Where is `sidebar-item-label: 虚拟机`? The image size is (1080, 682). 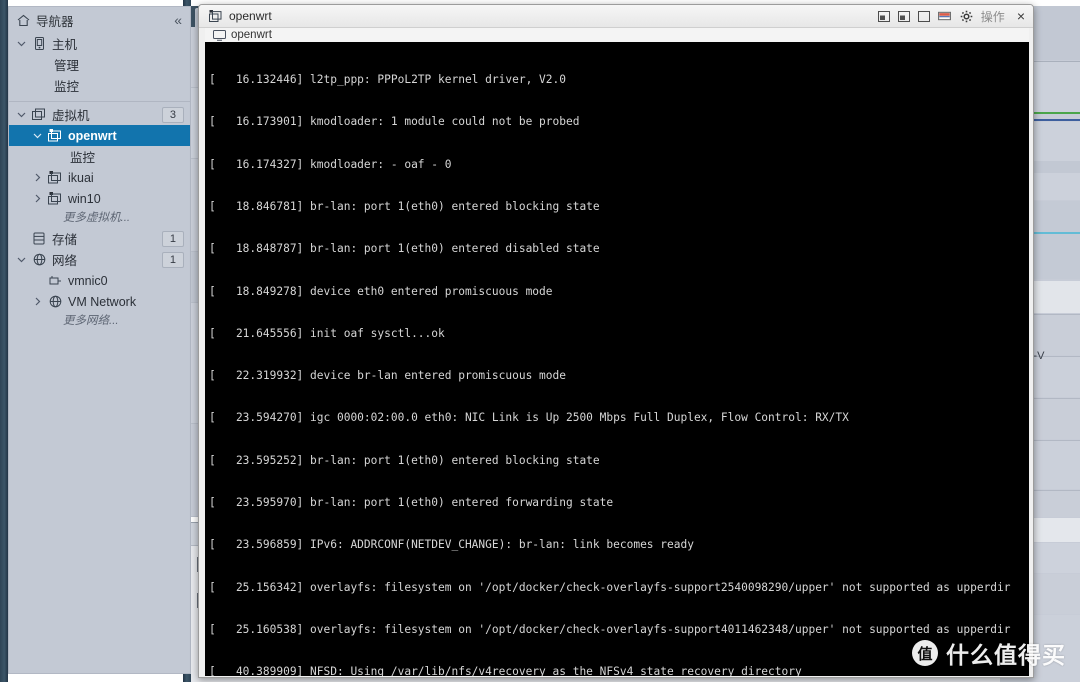 sidebar-item-label: 虚拟机 is located at coordinates (71, 116).